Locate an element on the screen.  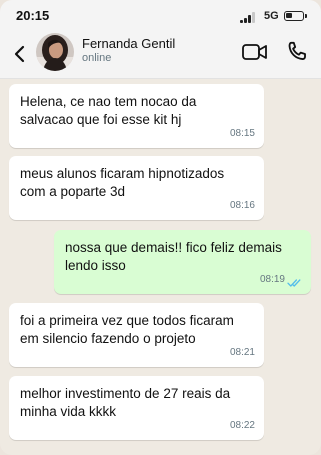
battery-icon is located at coordinates (295, 16).